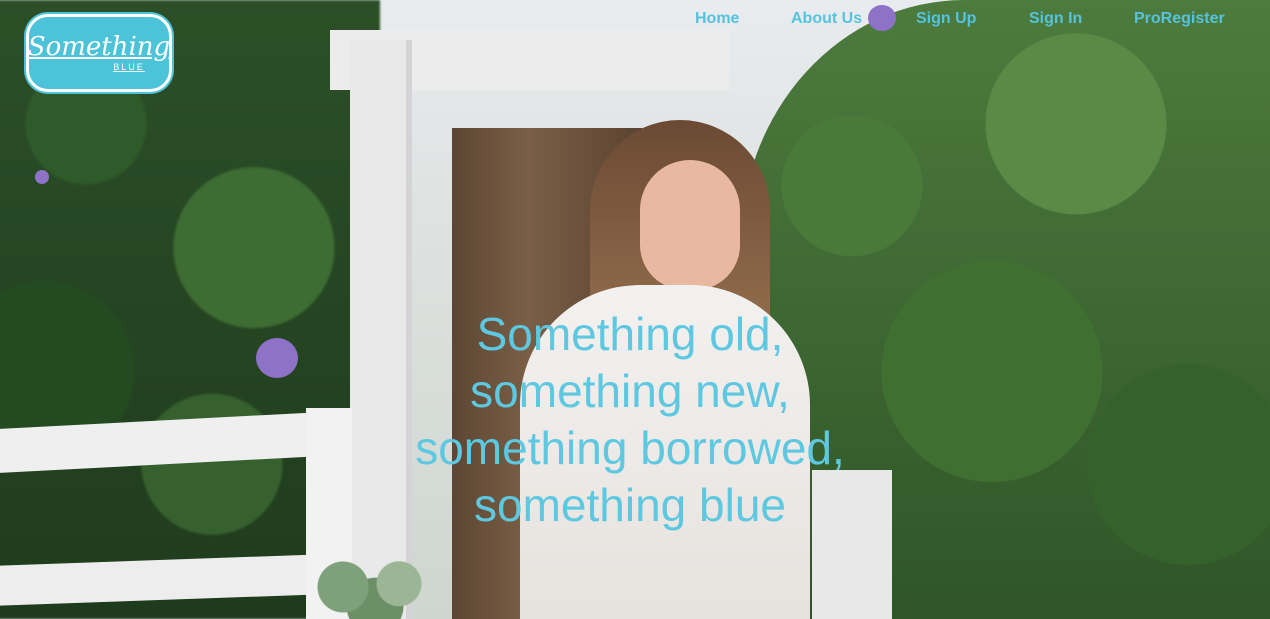  I want to click on nav-pro-register: ProRegister, so click(1179, 19).